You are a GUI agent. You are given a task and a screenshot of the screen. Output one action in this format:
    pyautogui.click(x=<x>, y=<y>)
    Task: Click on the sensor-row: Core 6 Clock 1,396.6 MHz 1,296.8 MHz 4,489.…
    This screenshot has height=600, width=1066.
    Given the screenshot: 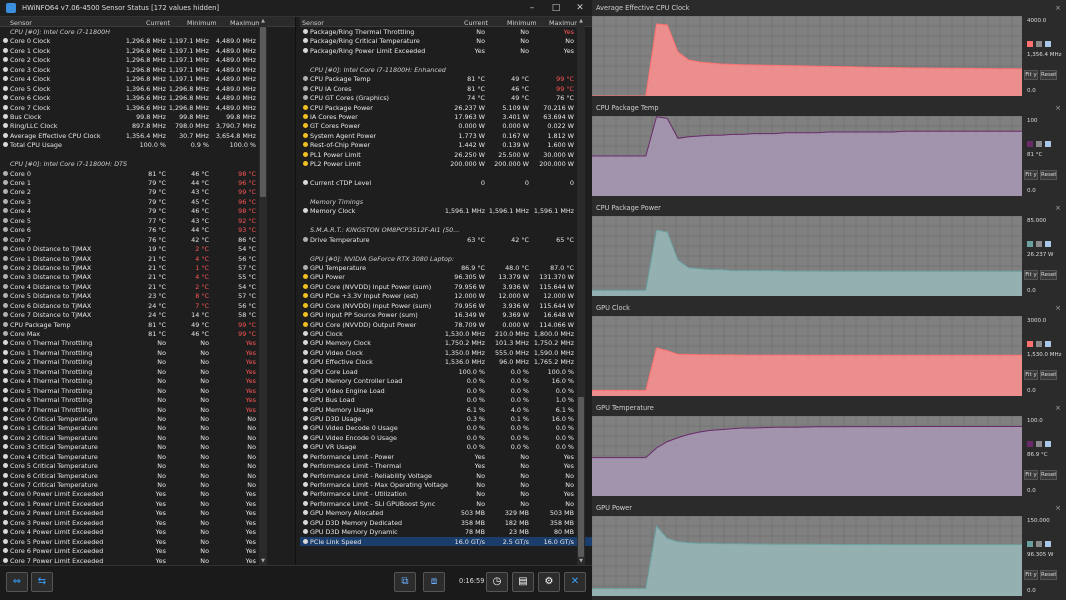 What is the action you would take?
    pyautogui.click(x=147, y=97)
    